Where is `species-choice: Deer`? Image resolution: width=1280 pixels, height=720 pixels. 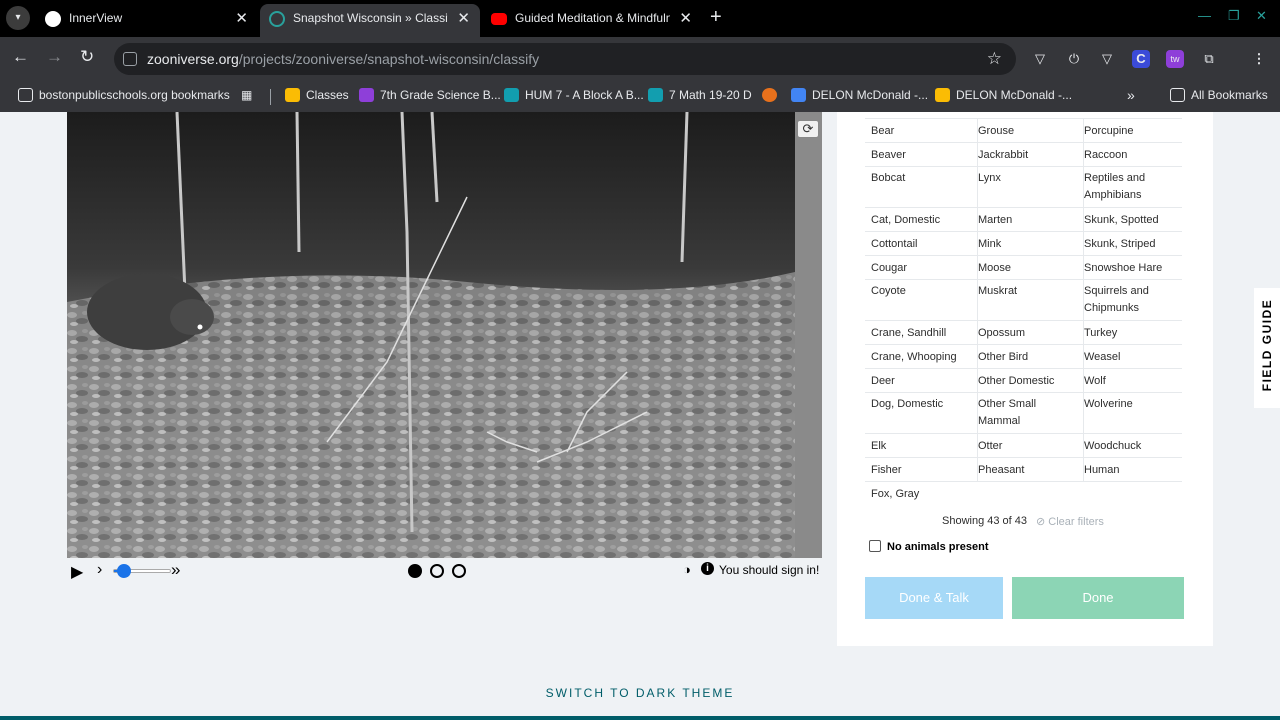 species-choice: Deer is located at coordinates (920, 381).